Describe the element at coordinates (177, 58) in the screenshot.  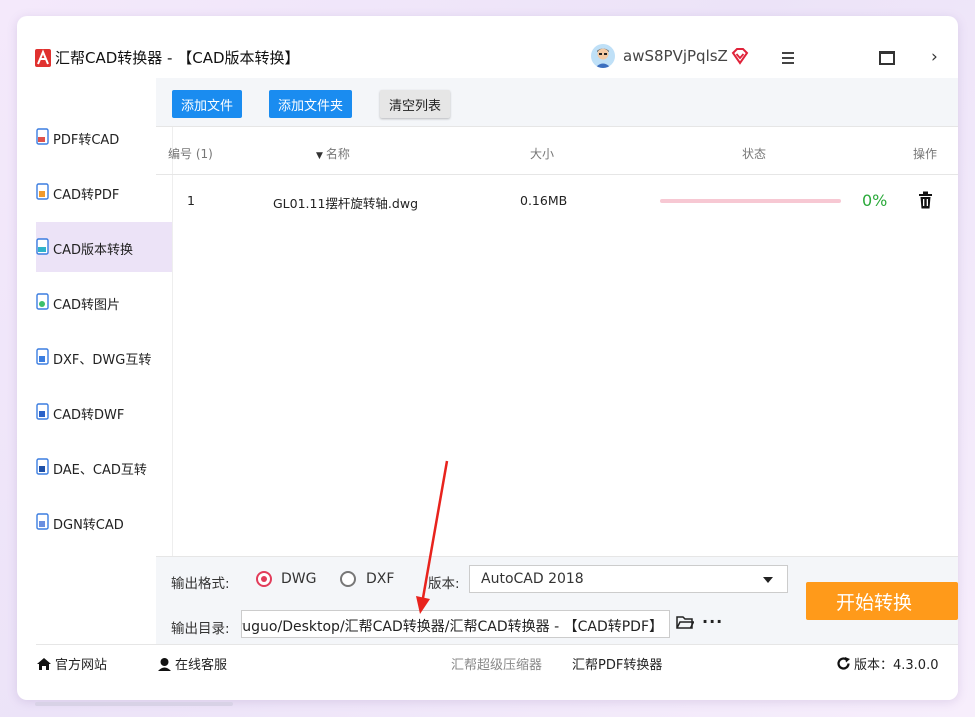
I see `window-title: 汇帮CAD转换器 - 【CAD版本转换】` at that location.